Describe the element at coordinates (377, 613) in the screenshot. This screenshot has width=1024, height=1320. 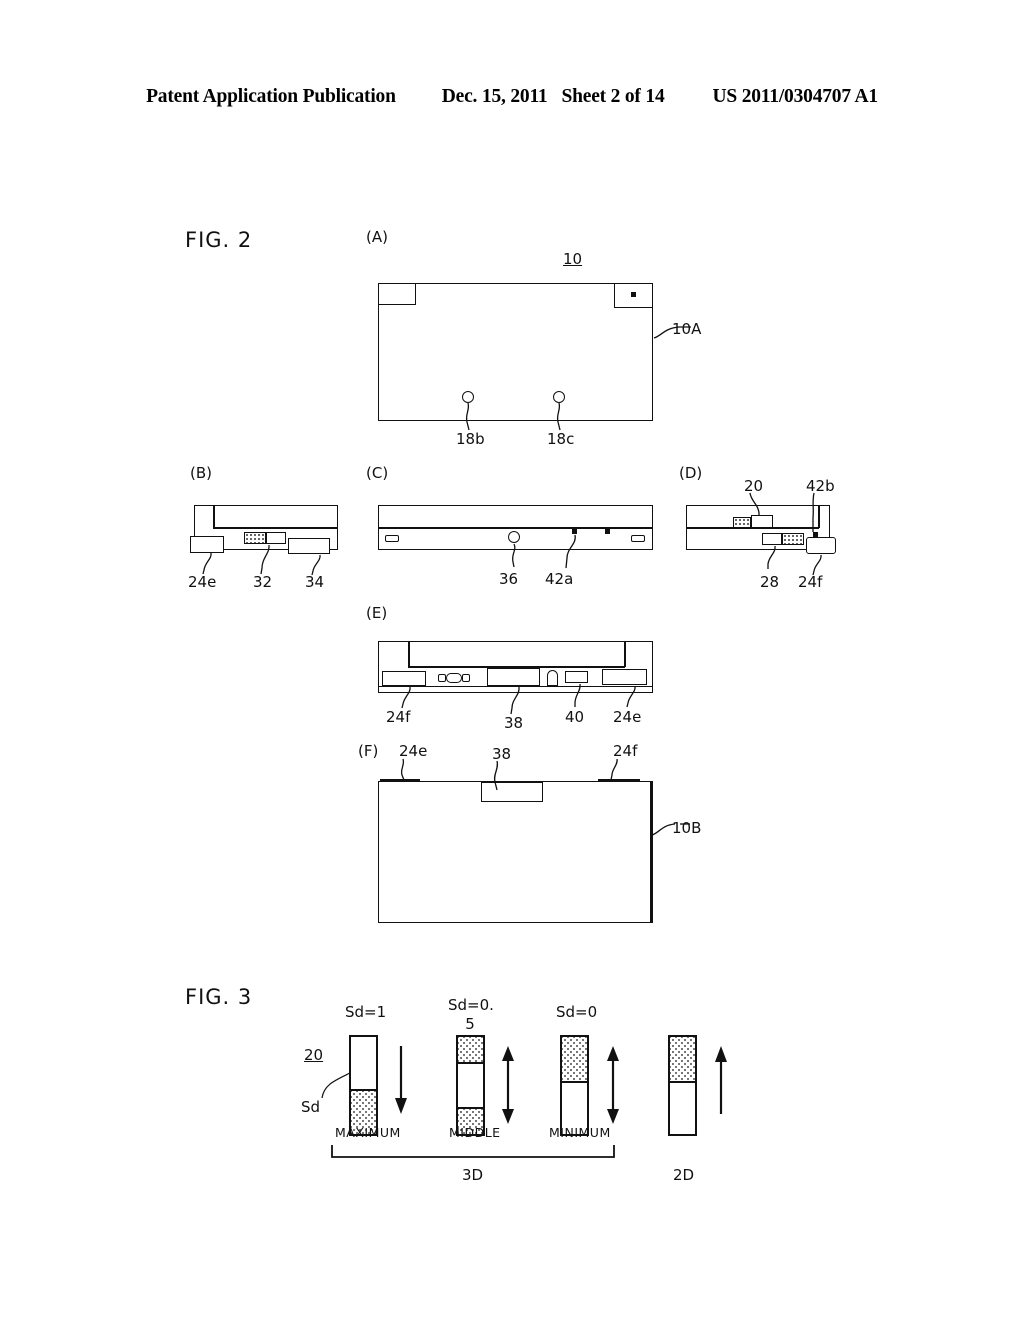
I see `panel-e-label: (E)` at that location.